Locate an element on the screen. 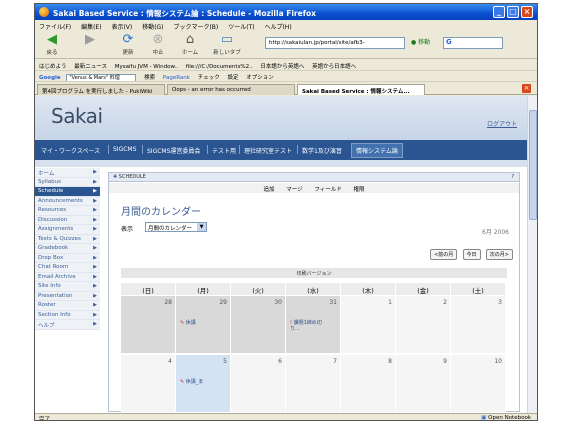  tool-assignments: Assignments ▶ is located at coordinates (67, 230).